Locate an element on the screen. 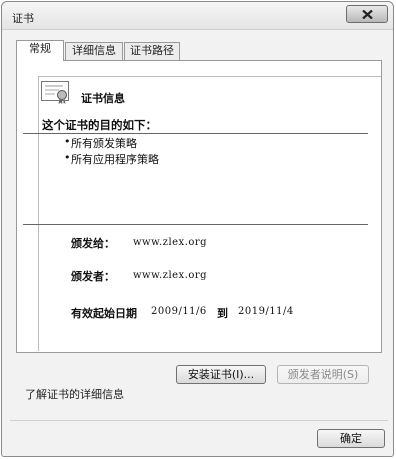 The height and width of the screenshot is (459, 396). ok-button: 确定 is located at coordinates (351, 438).